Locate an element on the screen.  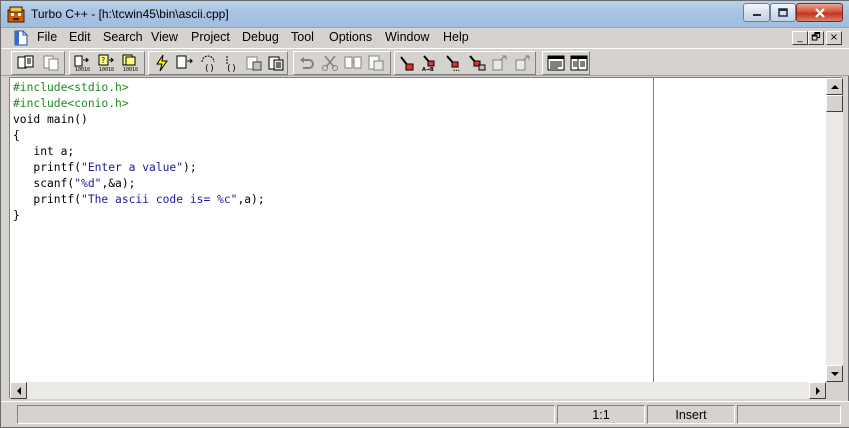
code-token: ); is located at coordinates (190, 167).